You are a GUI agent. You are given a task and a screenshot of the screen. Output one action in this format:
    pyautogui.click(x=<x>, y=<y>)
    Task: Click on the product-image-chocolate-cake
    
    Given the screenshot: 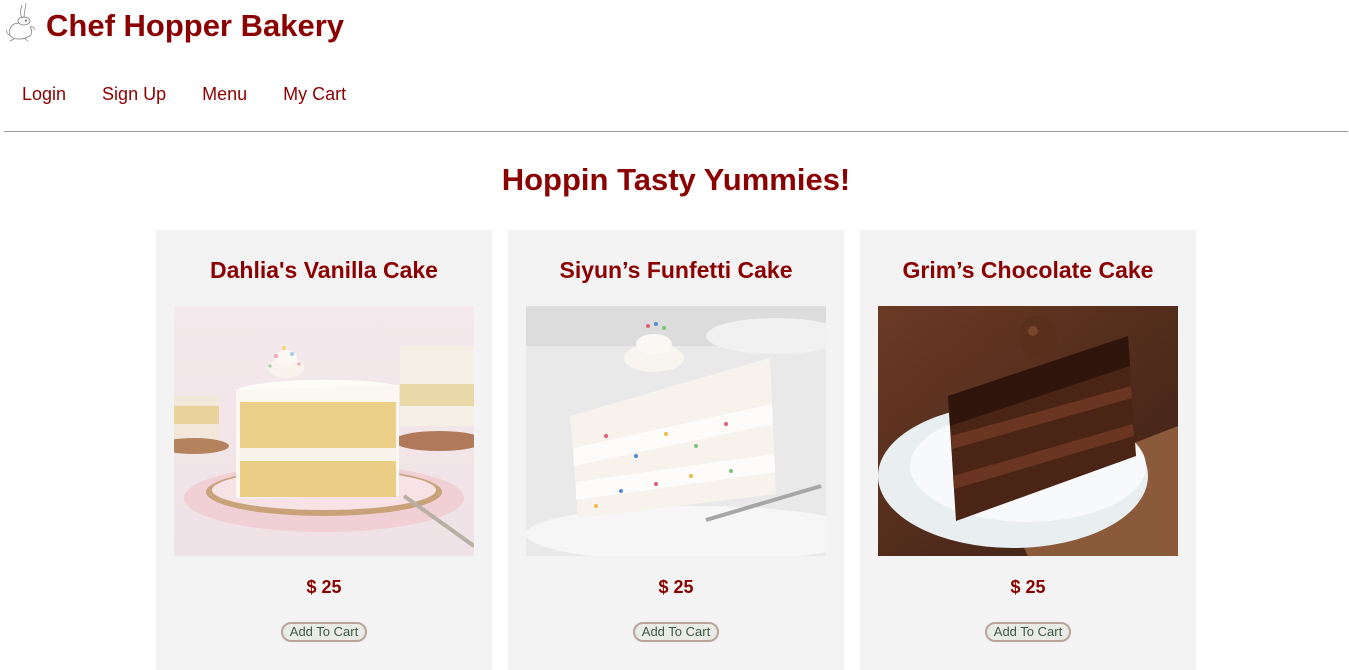 What is the action you would take?
    pyautogui.click(x=1028, y=431)
    